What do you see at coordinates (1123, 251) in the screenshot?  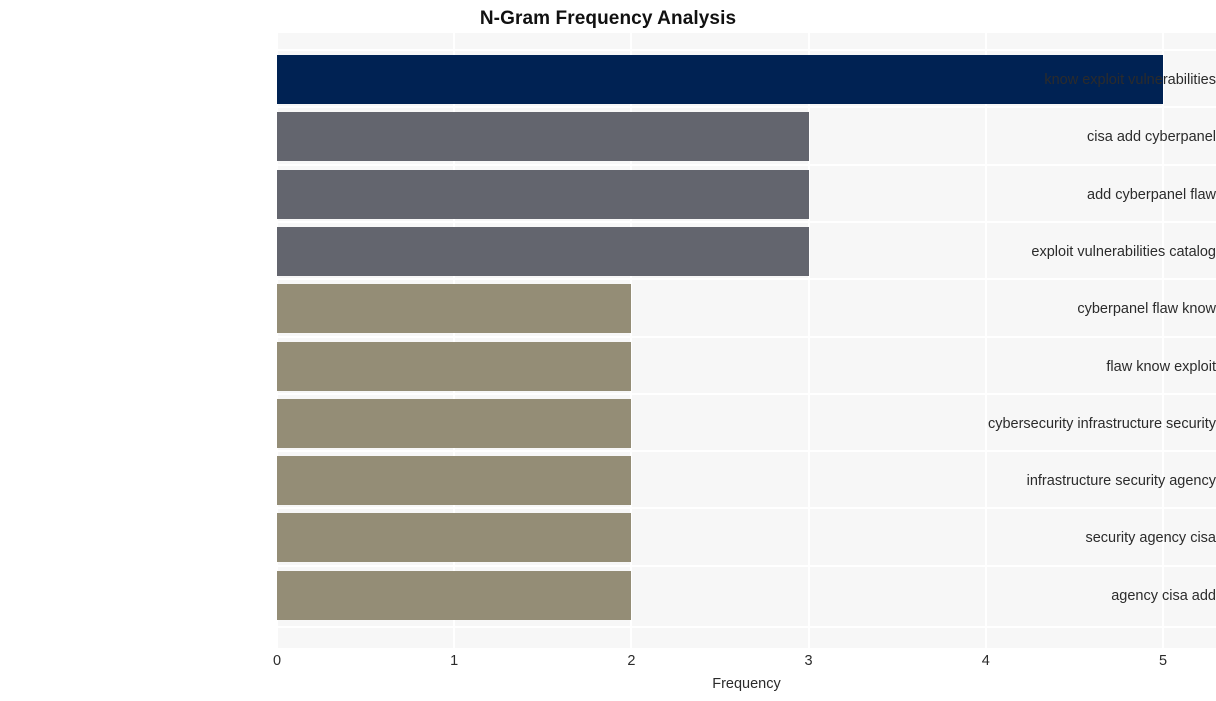 I see `y-axis-tick-label: exploit vulnerabilities catalog` at bounding box center [1123, 251].